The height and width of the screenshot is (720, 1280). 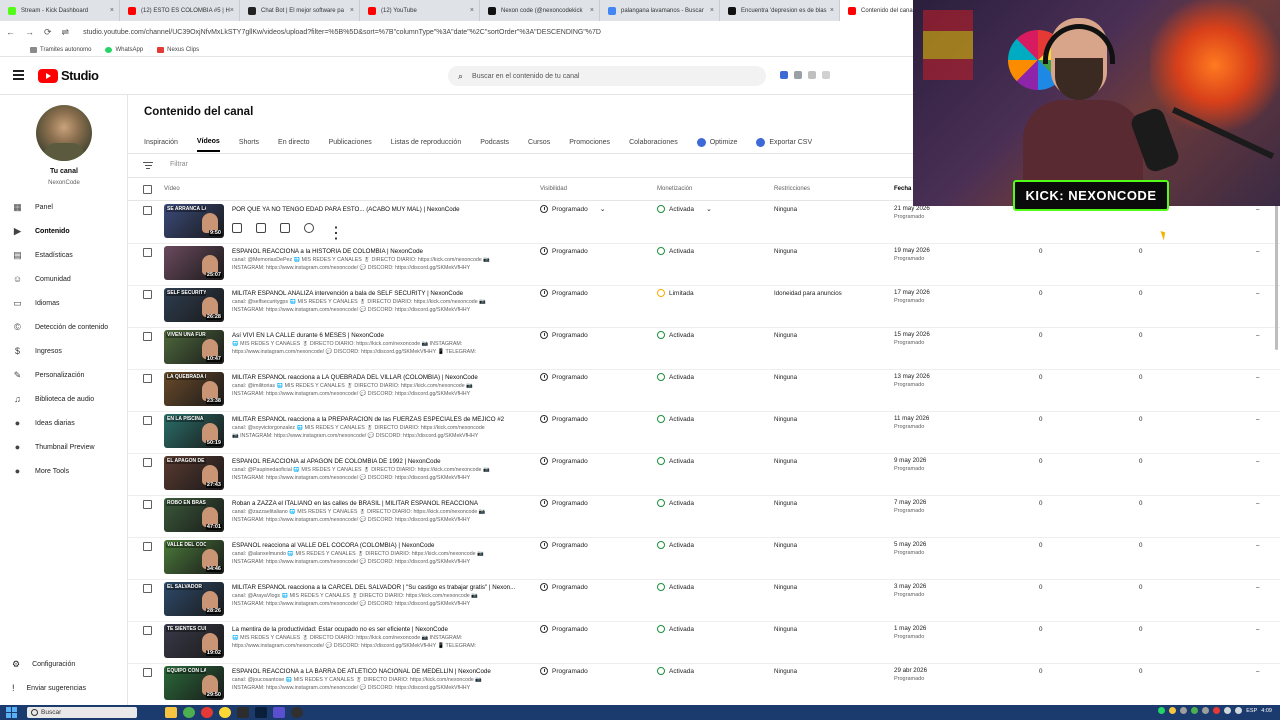 What do you see at coordinates (653, 142) in the screenshot?
I see `content-tab: Colaboraciones` at bounding box center [653, 142].